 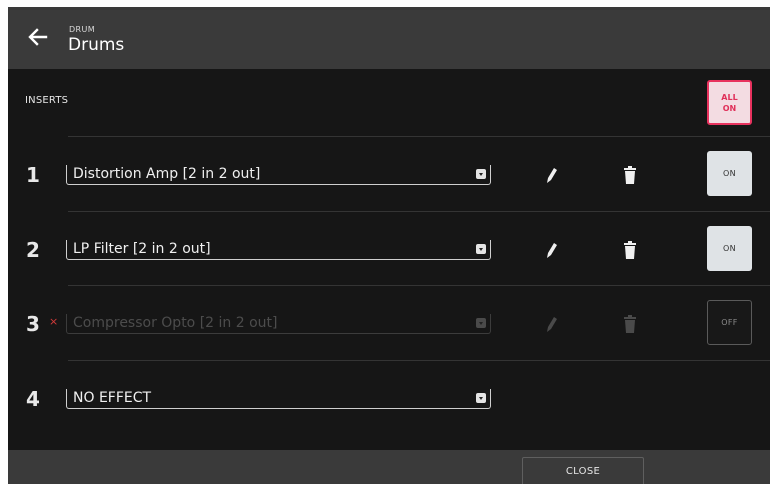 I want to click on effect-selector-3: Compressor Opto [2 in 2 out], so click(x=278, y=324).